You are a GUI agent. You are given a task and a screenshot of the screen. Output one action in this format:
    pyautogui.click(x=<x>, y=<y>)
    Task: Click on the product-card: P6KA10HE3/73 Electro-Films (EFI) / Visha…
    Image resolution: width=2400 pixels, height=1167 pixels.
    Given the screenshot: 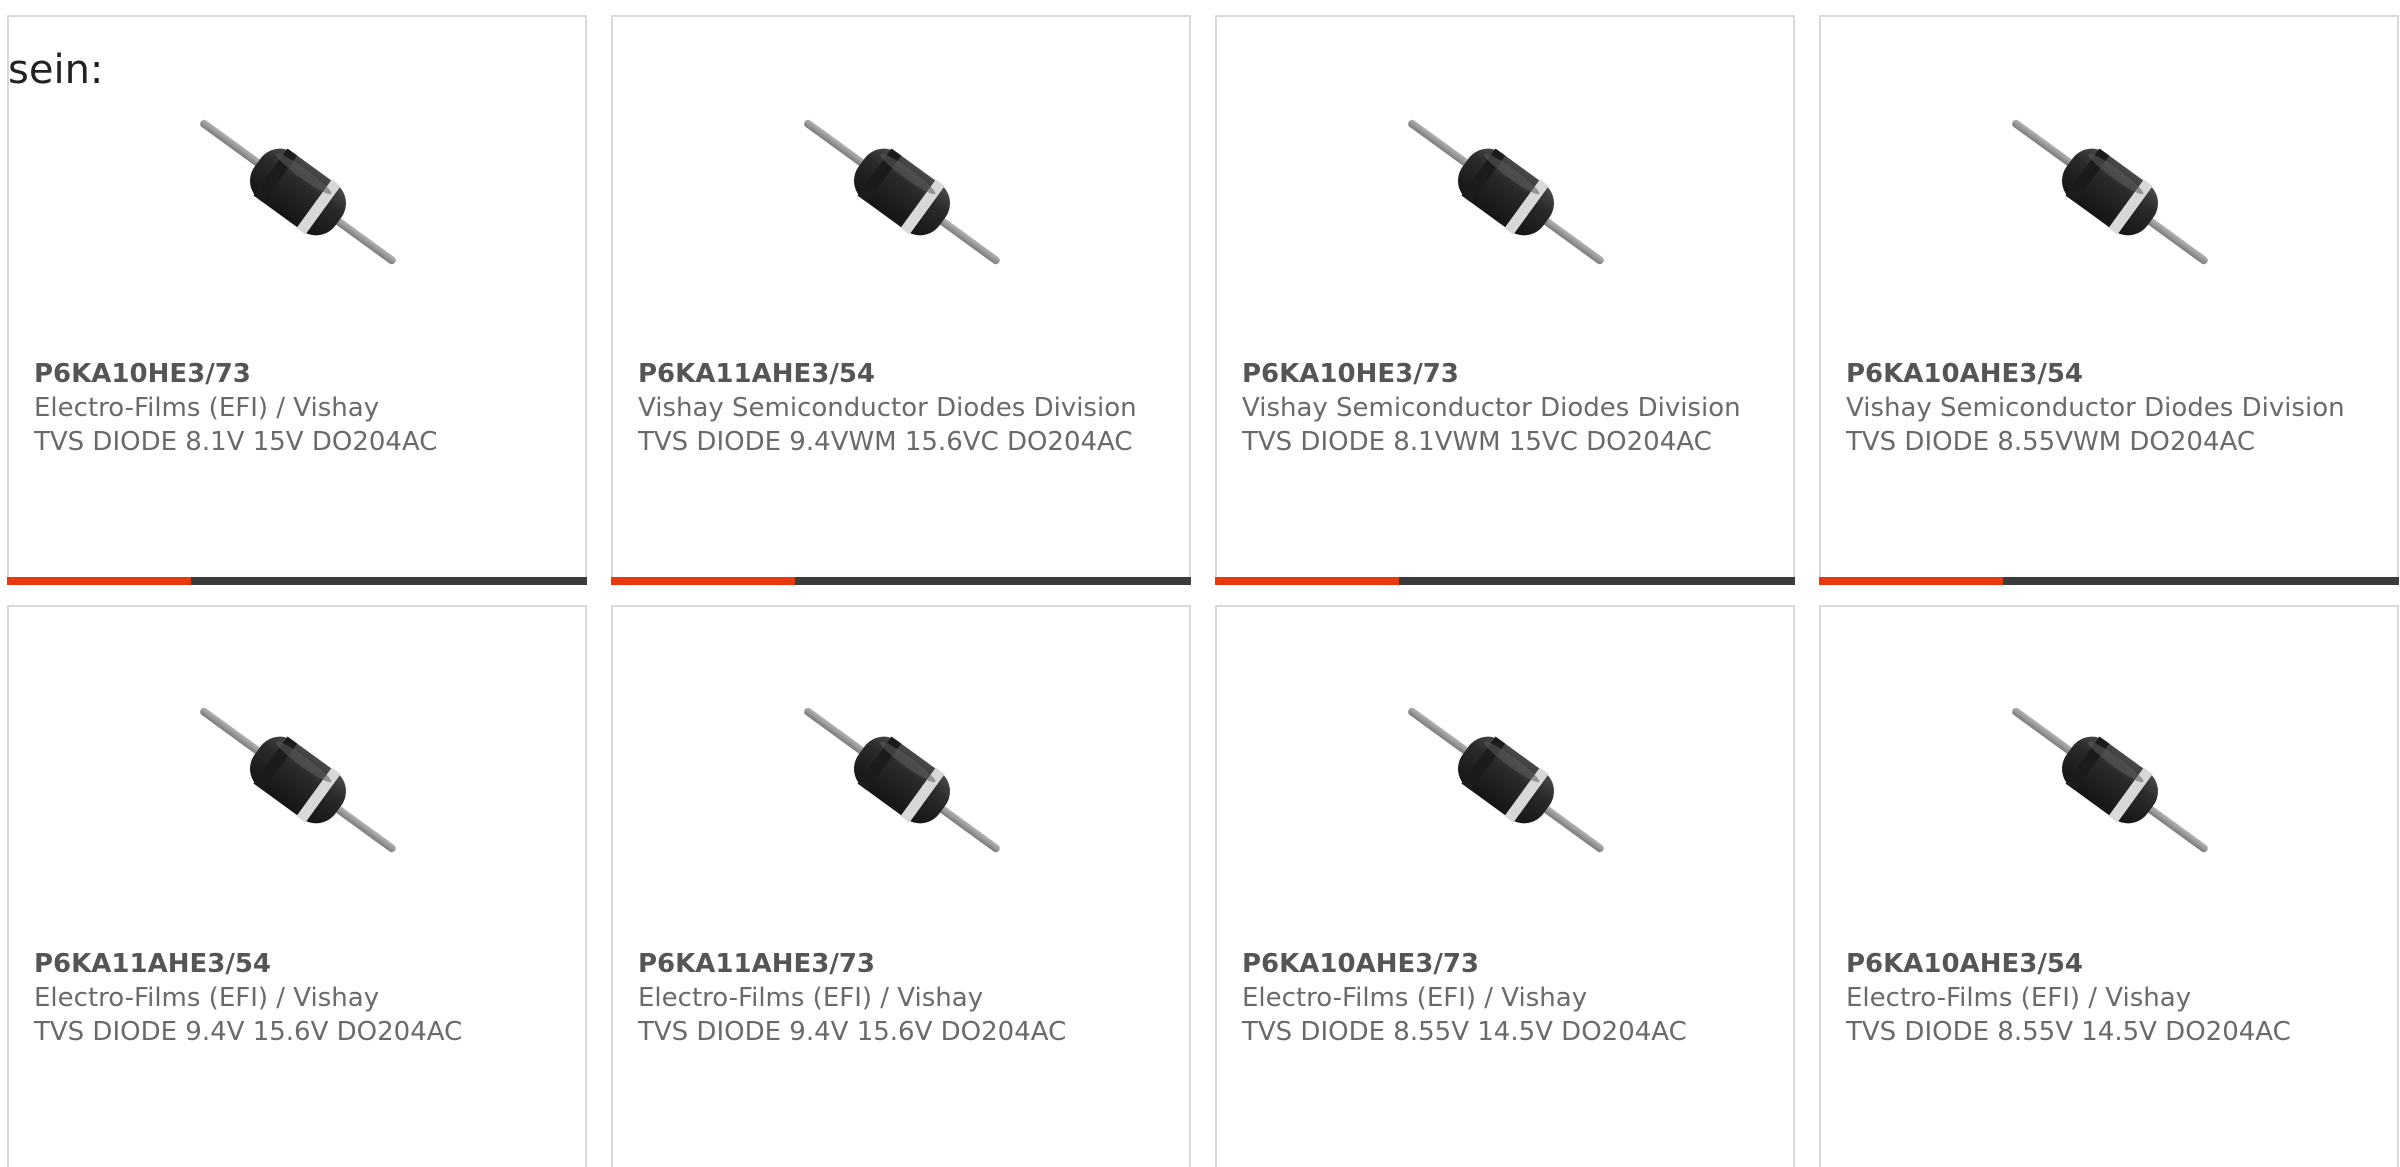 What is the action you would take?
    pyautogui.click(x=297, y=300)
    